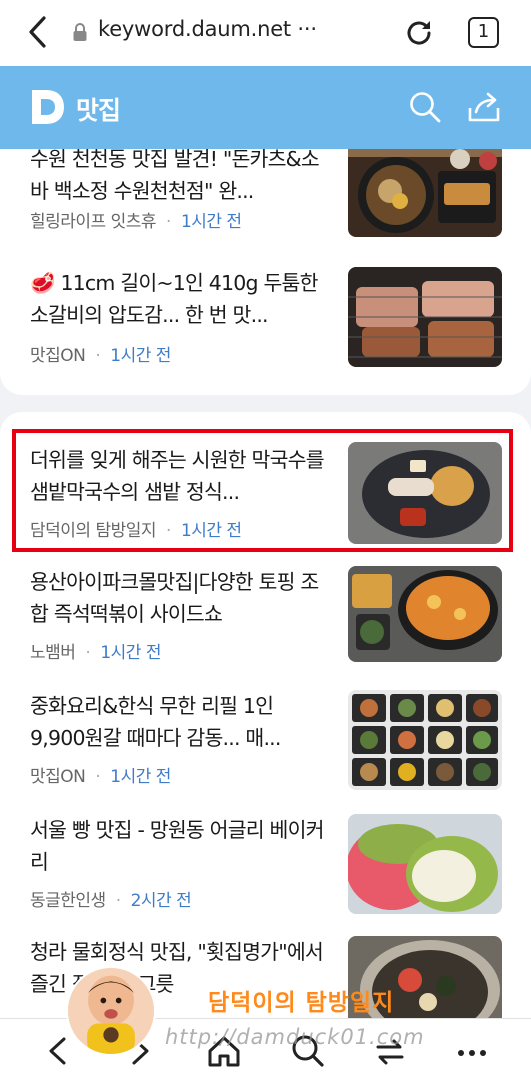 The image size is (531, 1080). What do you see at coordinates (425, 864) in the screenshot?
I see `bread-thumbnail` at bounding box center [425, 864].